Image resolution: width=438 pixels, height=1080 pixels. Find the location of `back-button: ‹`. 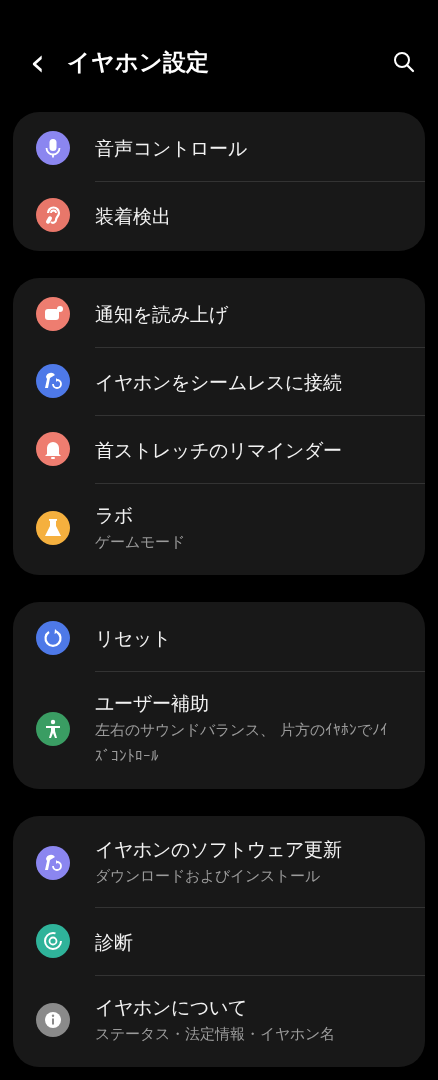

back-button: ‹ is located at coordinates (38, 62).